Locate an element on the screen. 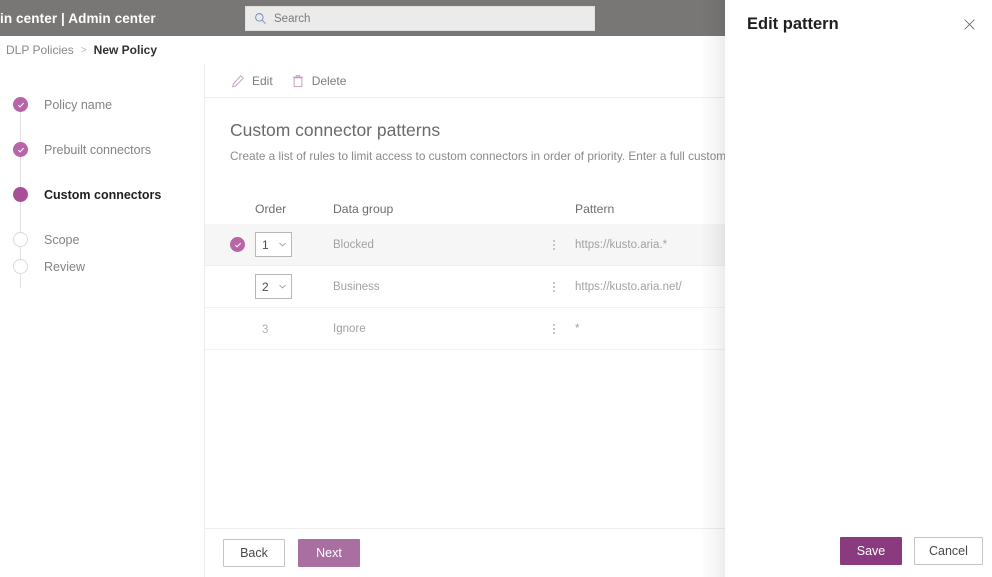  wizard-step-prebuilt-connectors: Prebuilt connectors is located at coordinates (102, 149).